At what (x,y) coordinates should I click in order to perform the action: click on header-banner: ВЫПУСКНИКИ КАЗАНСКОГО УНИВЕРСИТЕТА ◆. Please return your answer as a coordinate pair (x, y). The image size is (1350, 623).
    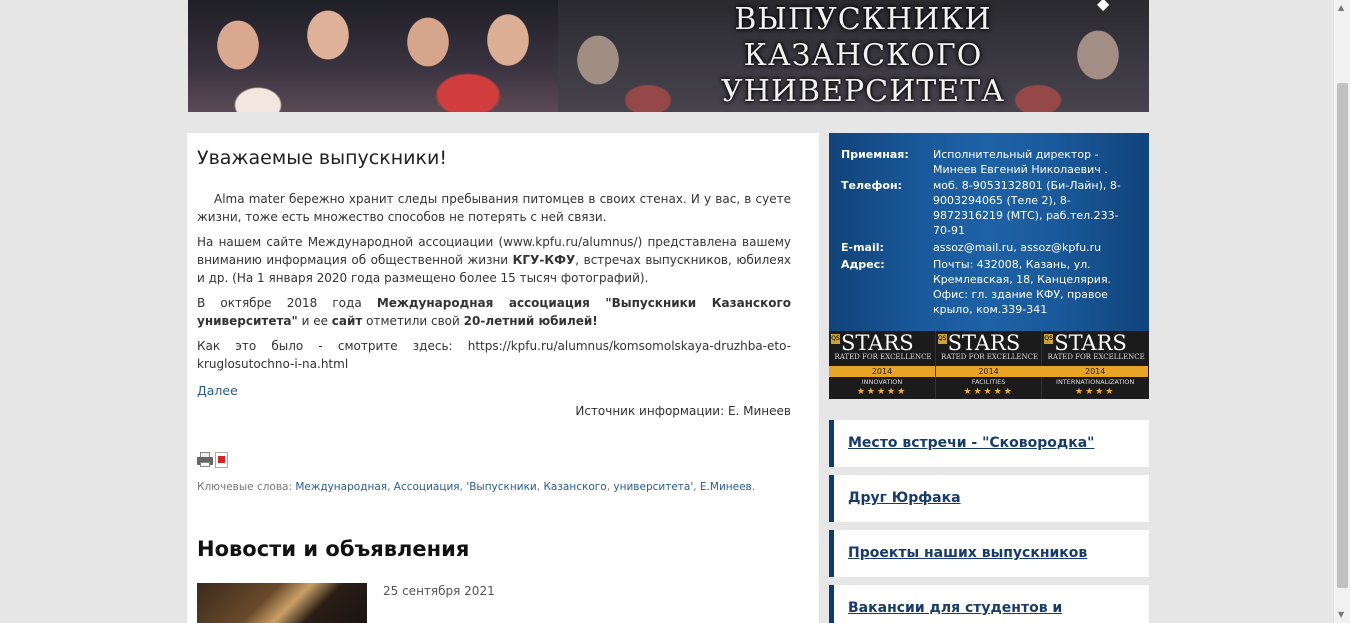
    Looking at the image, I should click on (668, 56).